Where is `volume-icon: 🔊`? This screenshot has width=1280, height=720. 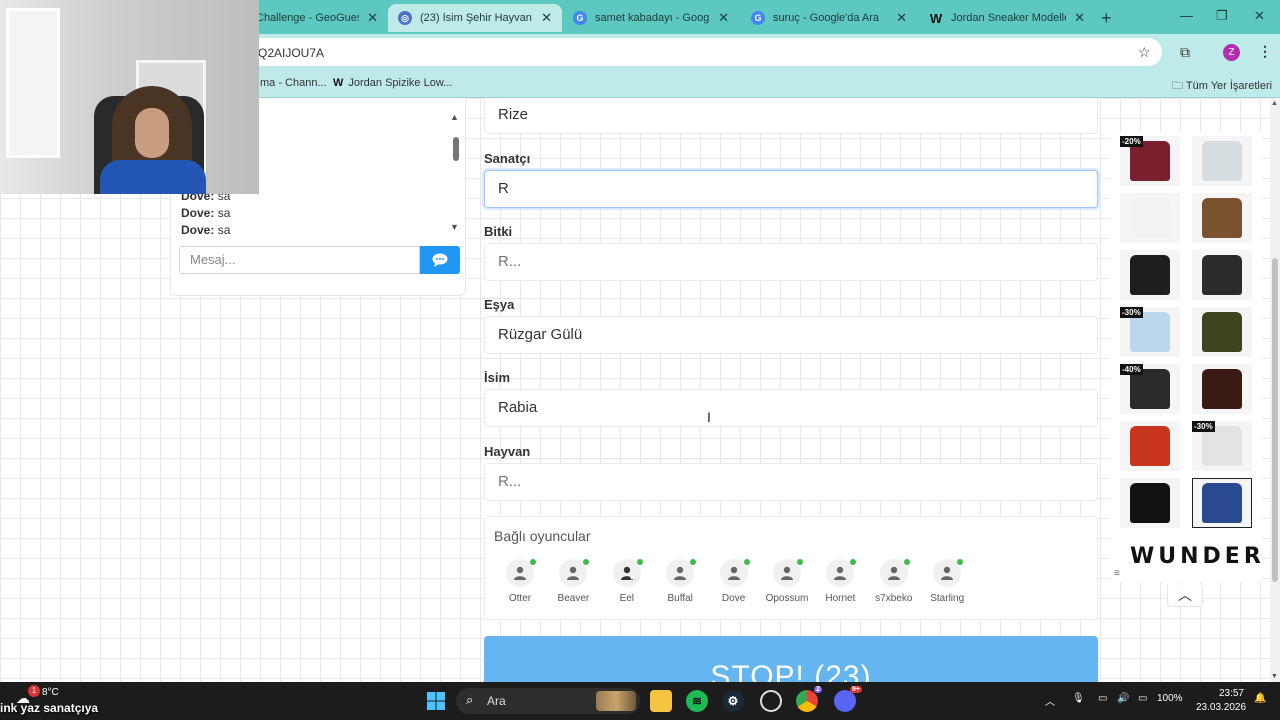
volume-icon: 🔊 is located at coordinates (1123, 698).